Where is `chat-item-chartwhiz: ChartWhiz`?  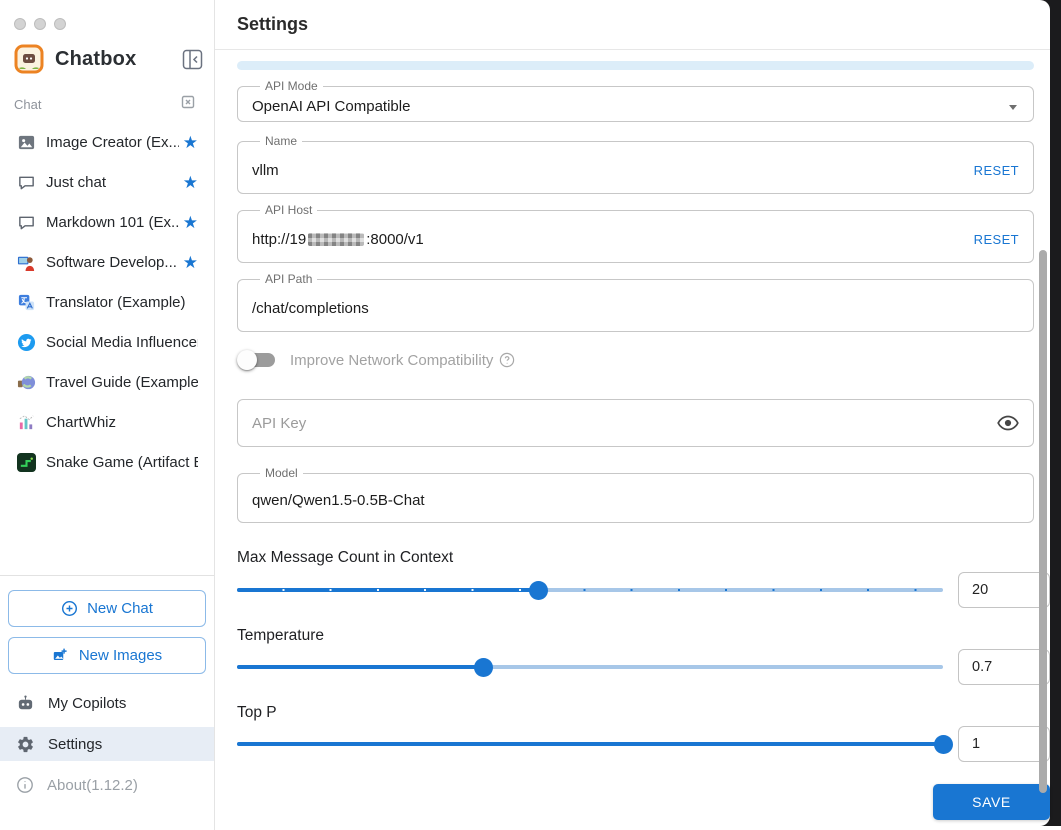 chat-item-chartwhiz: ChartWhiz is located at coordinates (107, 422).